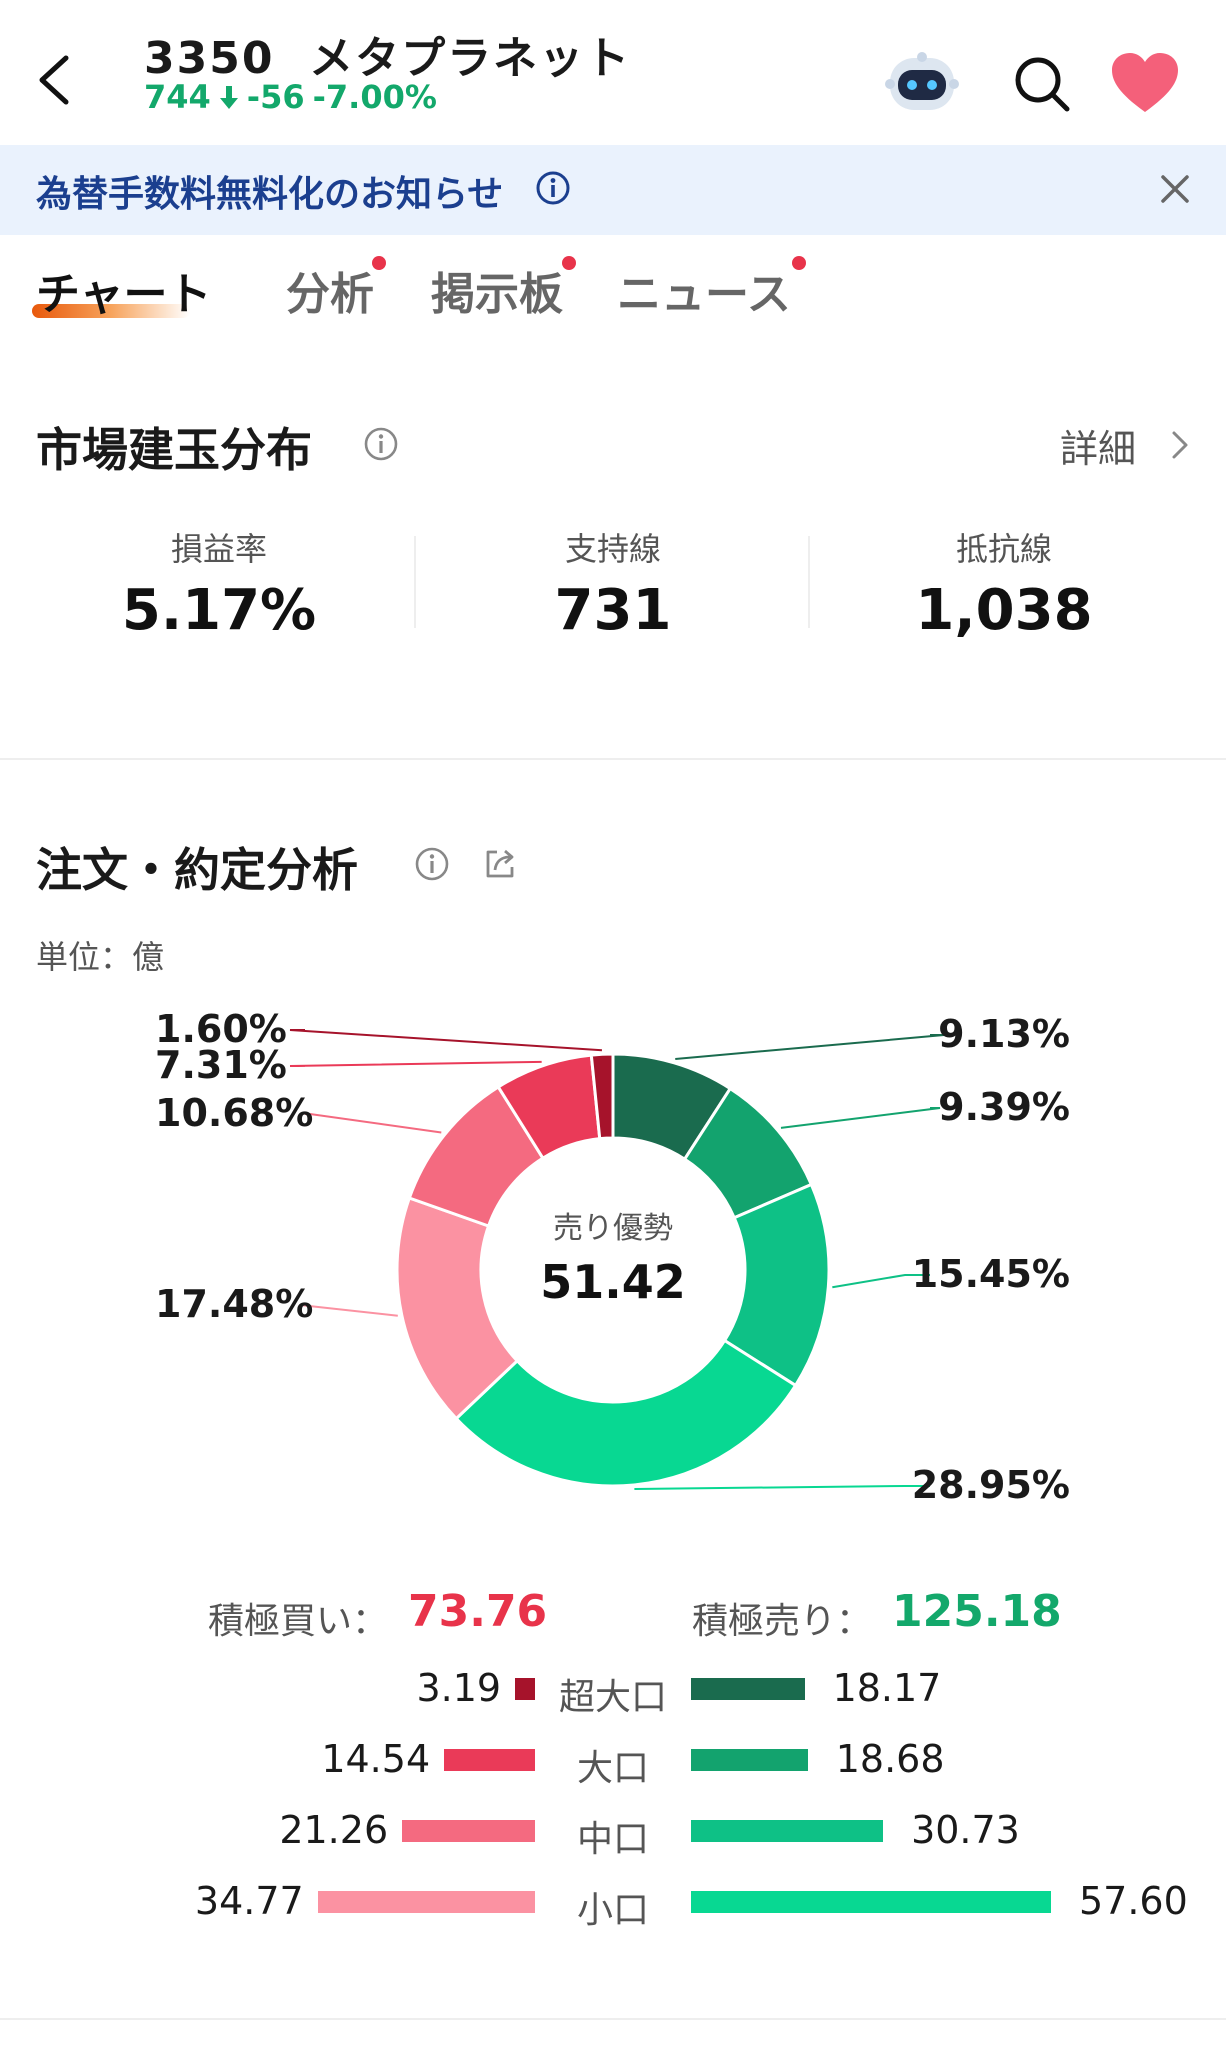 The width and height of the screenshot is (1226, 2048). Describe the element at coordinates (100, 957) in the screenshot. I see `unit-label: 単位：億` at that location.